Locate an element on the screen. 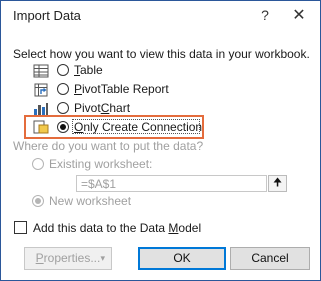  connection-icon is located at coordinates (41, 127).